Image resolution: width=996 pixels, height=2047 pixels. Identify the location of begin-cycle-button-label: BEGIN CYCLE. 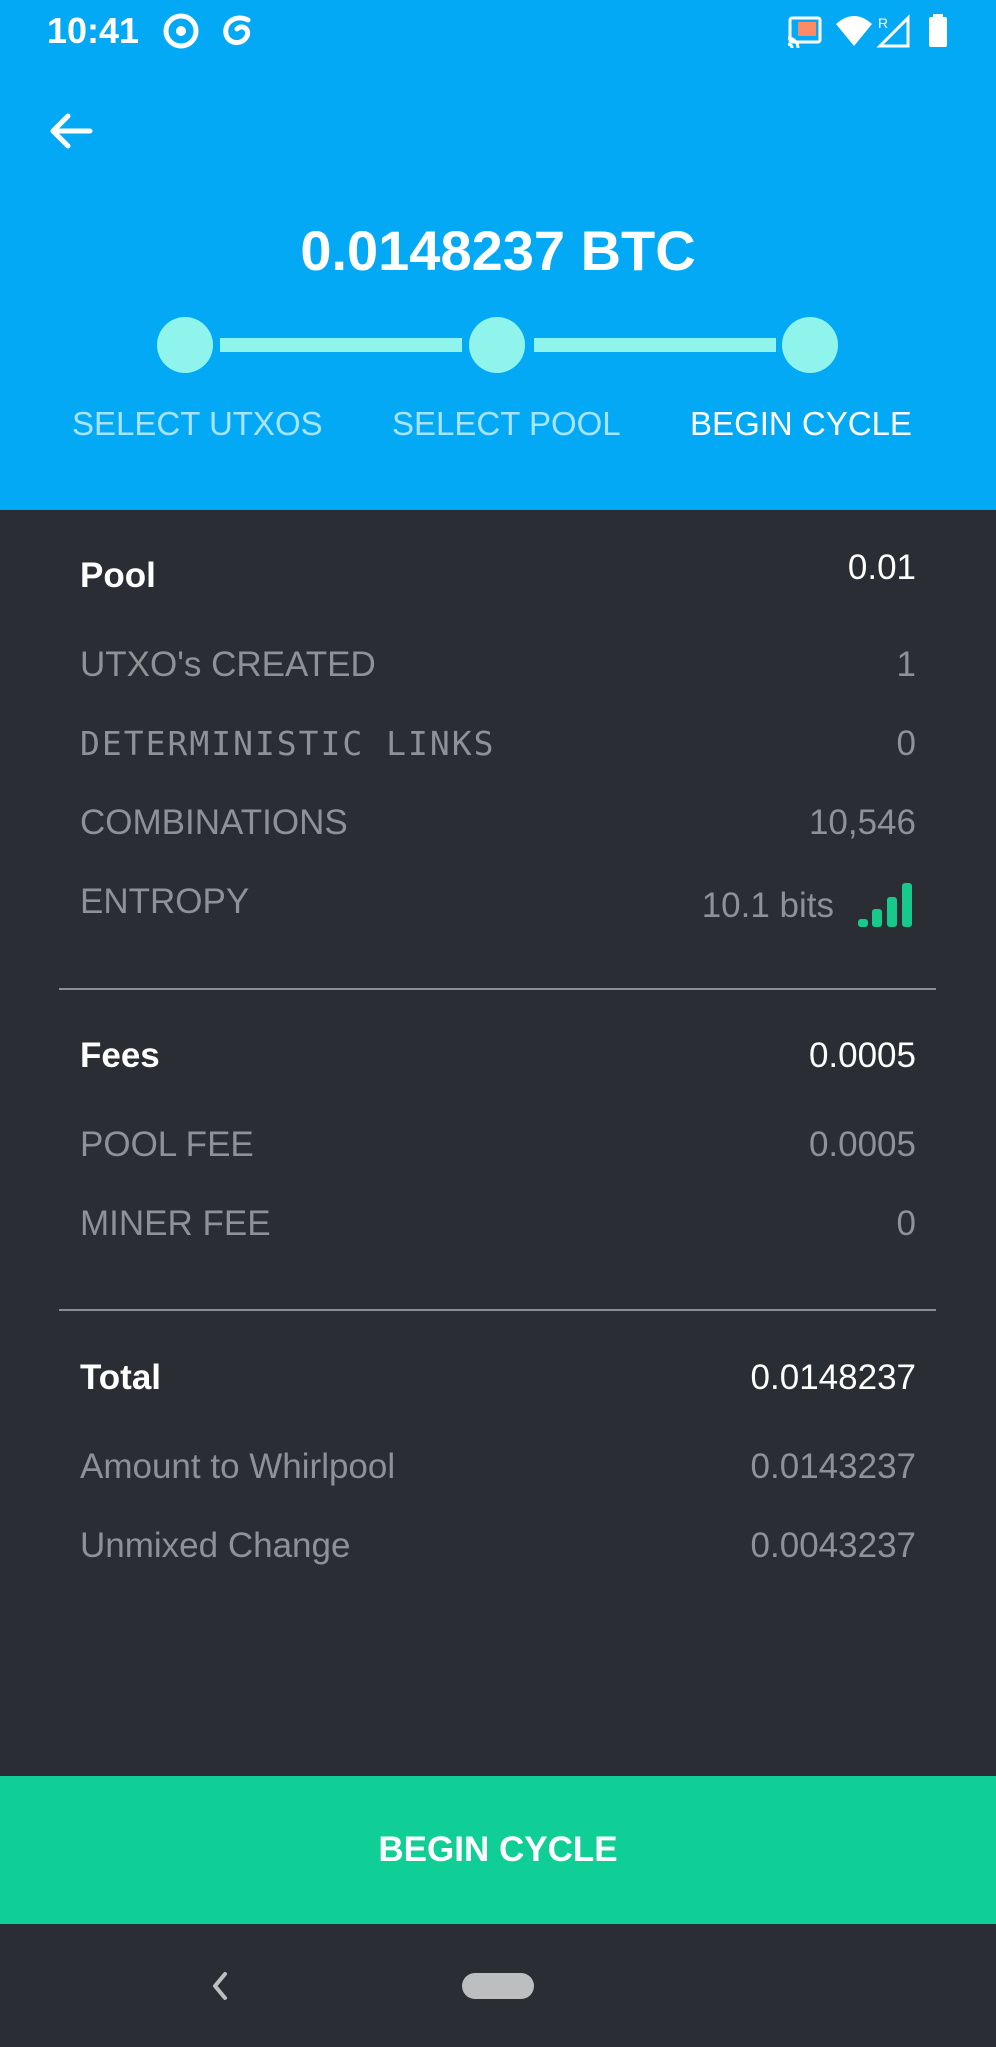
(498, 1849).